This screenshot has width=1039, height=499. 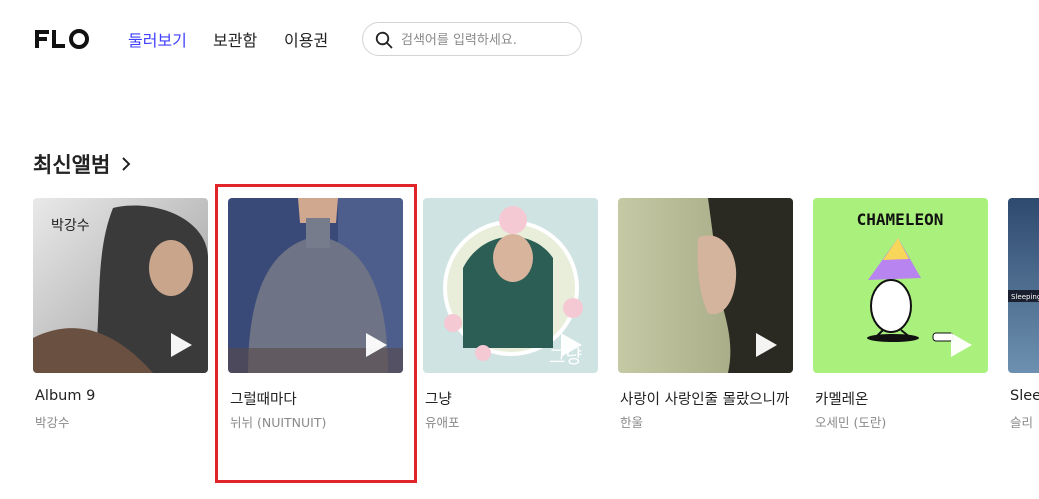 I want to click on flo-logo, so click(x=62, y=39).